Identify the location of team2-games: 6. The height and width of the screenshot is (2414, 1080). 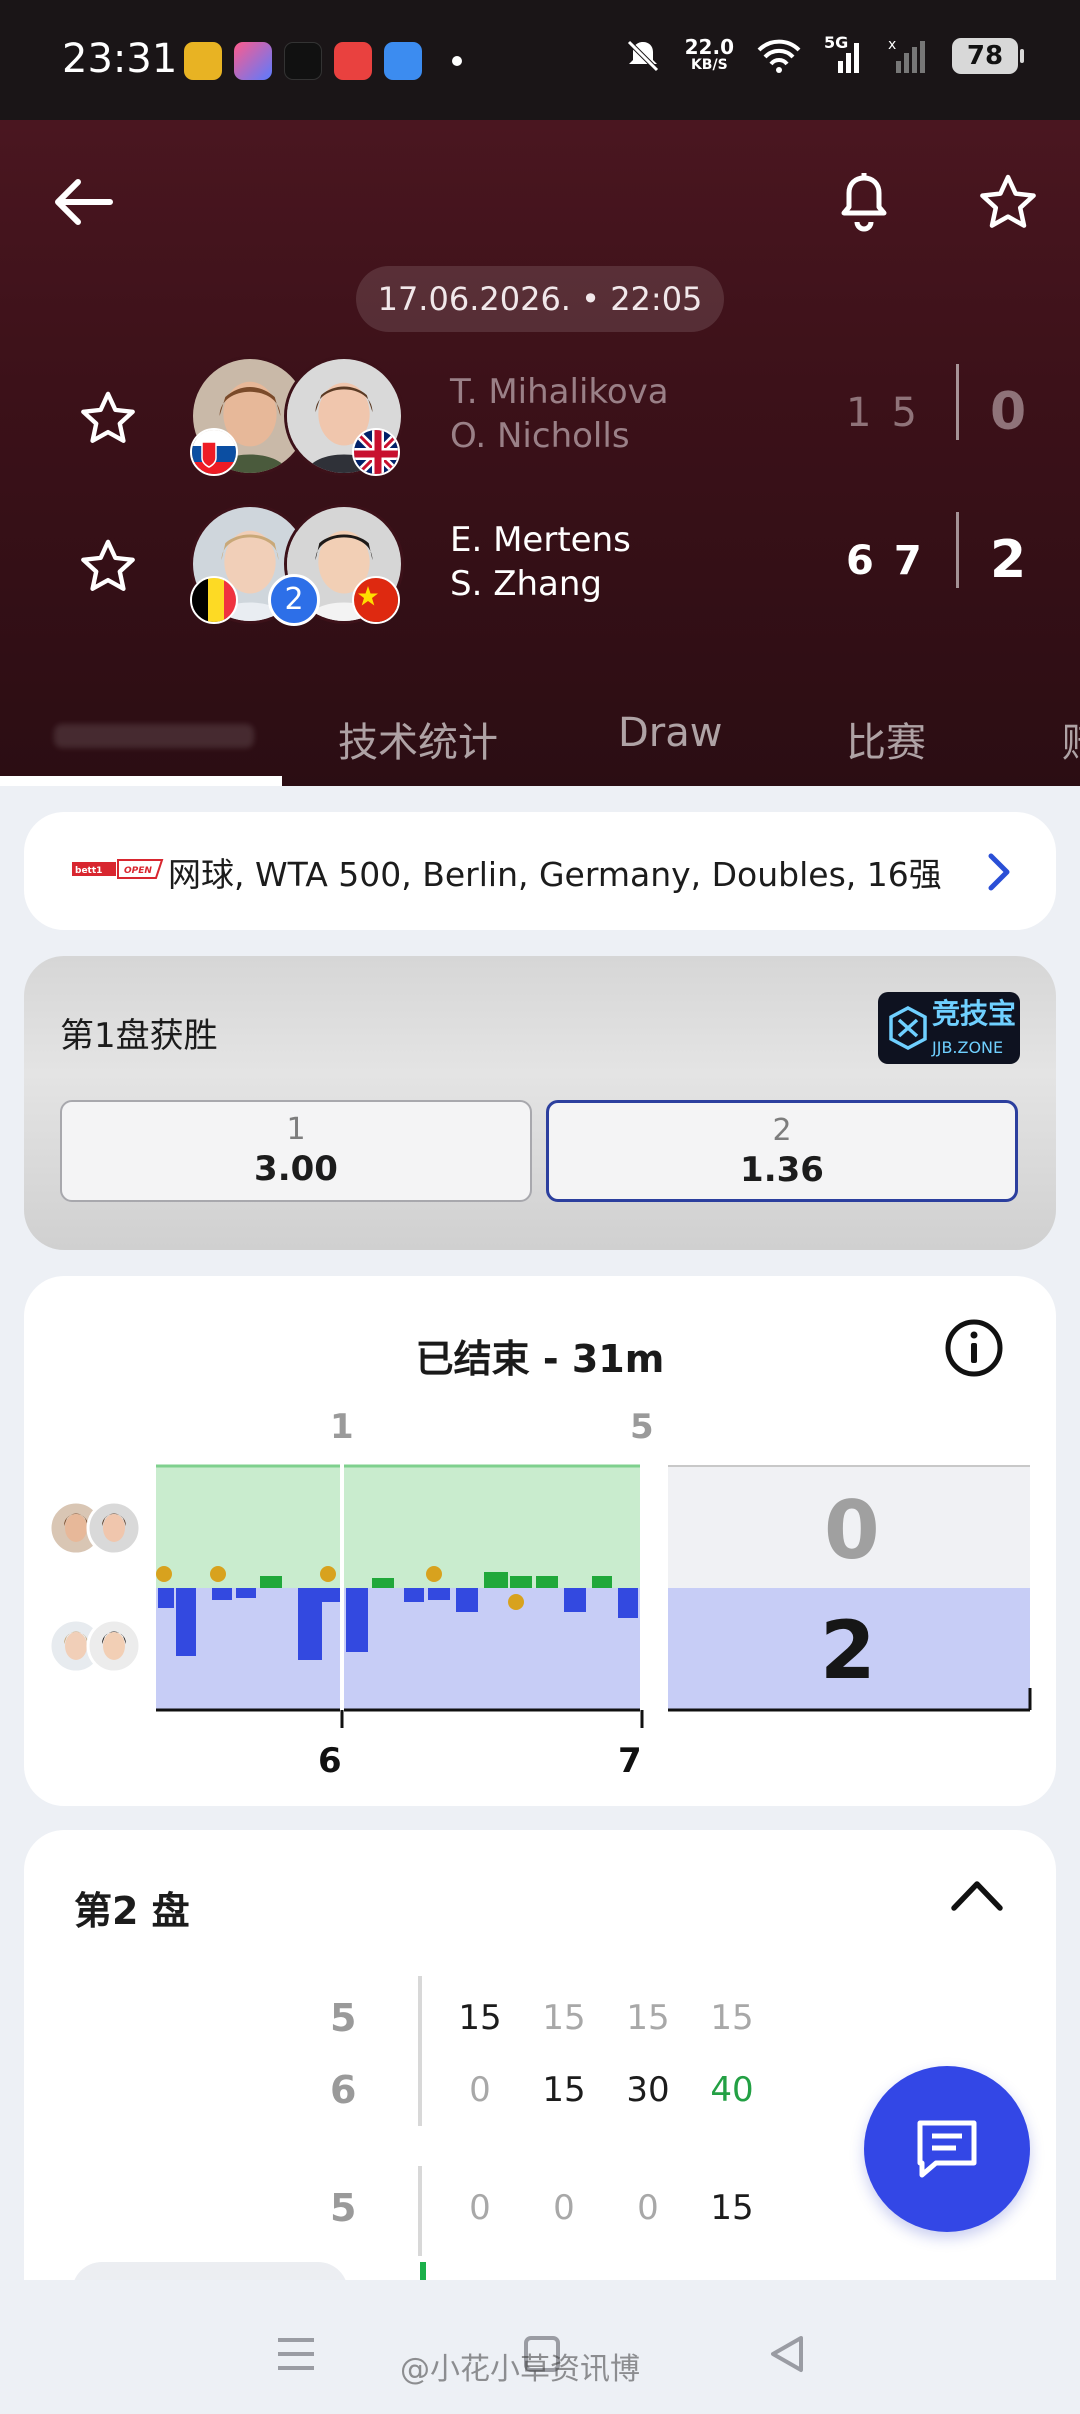
(343, 2090).